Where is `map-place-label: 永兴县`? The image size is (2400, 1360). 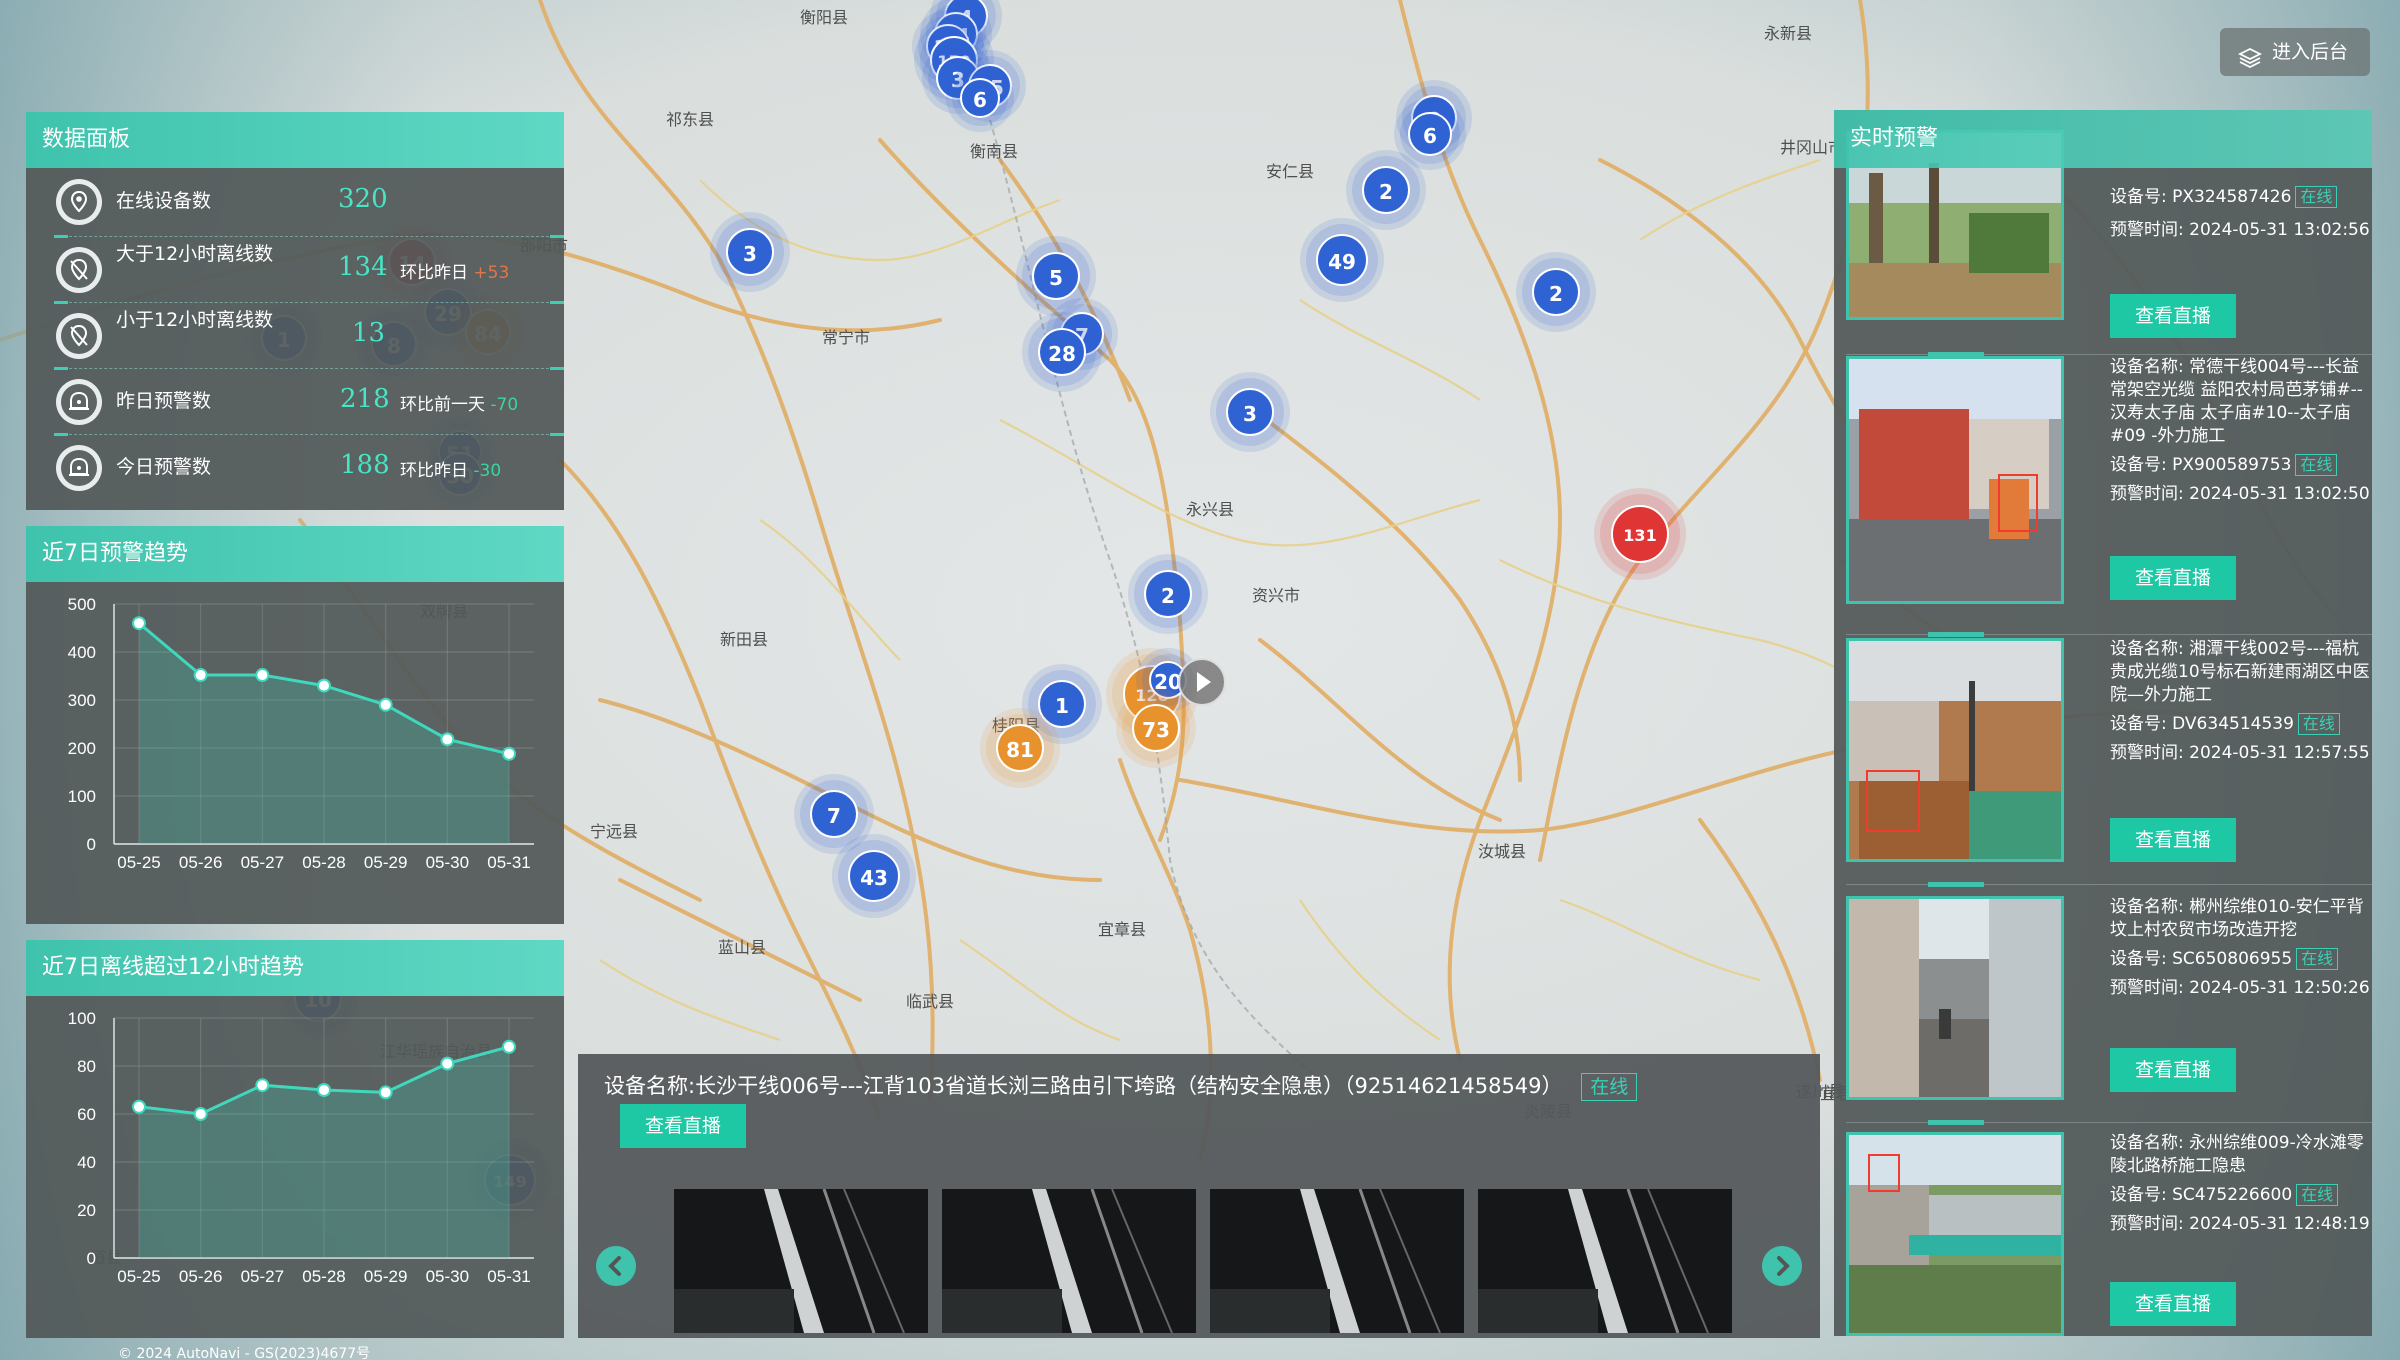 map-place-label: 永兴县 is located at coordinates (1210, 509).